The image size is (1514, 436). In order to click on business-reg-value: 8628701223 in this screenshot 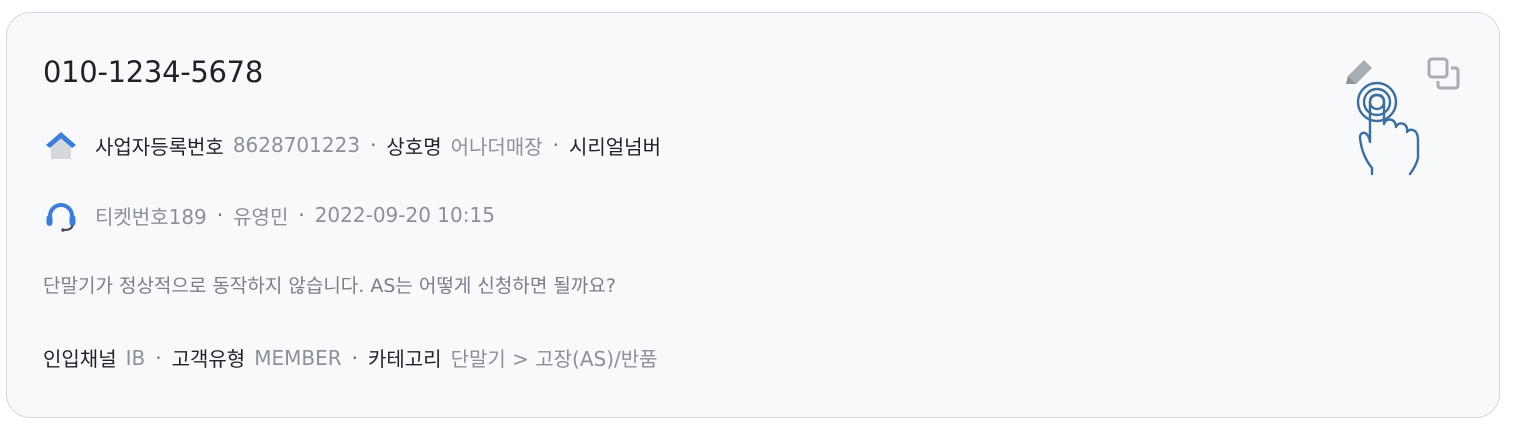, I will do `click(296, 145)`.